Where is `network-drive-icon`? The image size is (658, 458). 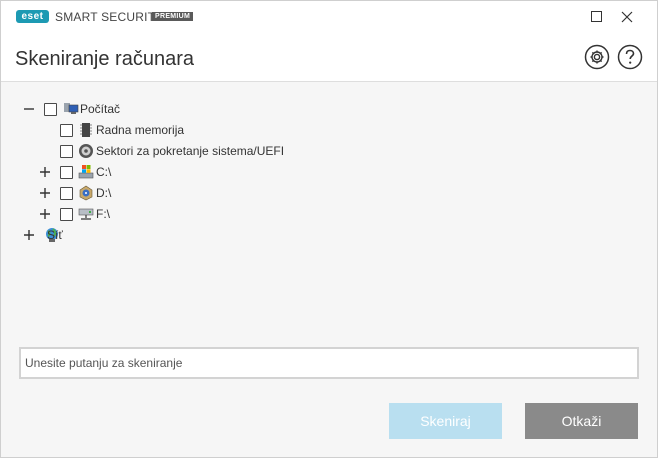
network-drive-icon is located at coordinates (86, 214).